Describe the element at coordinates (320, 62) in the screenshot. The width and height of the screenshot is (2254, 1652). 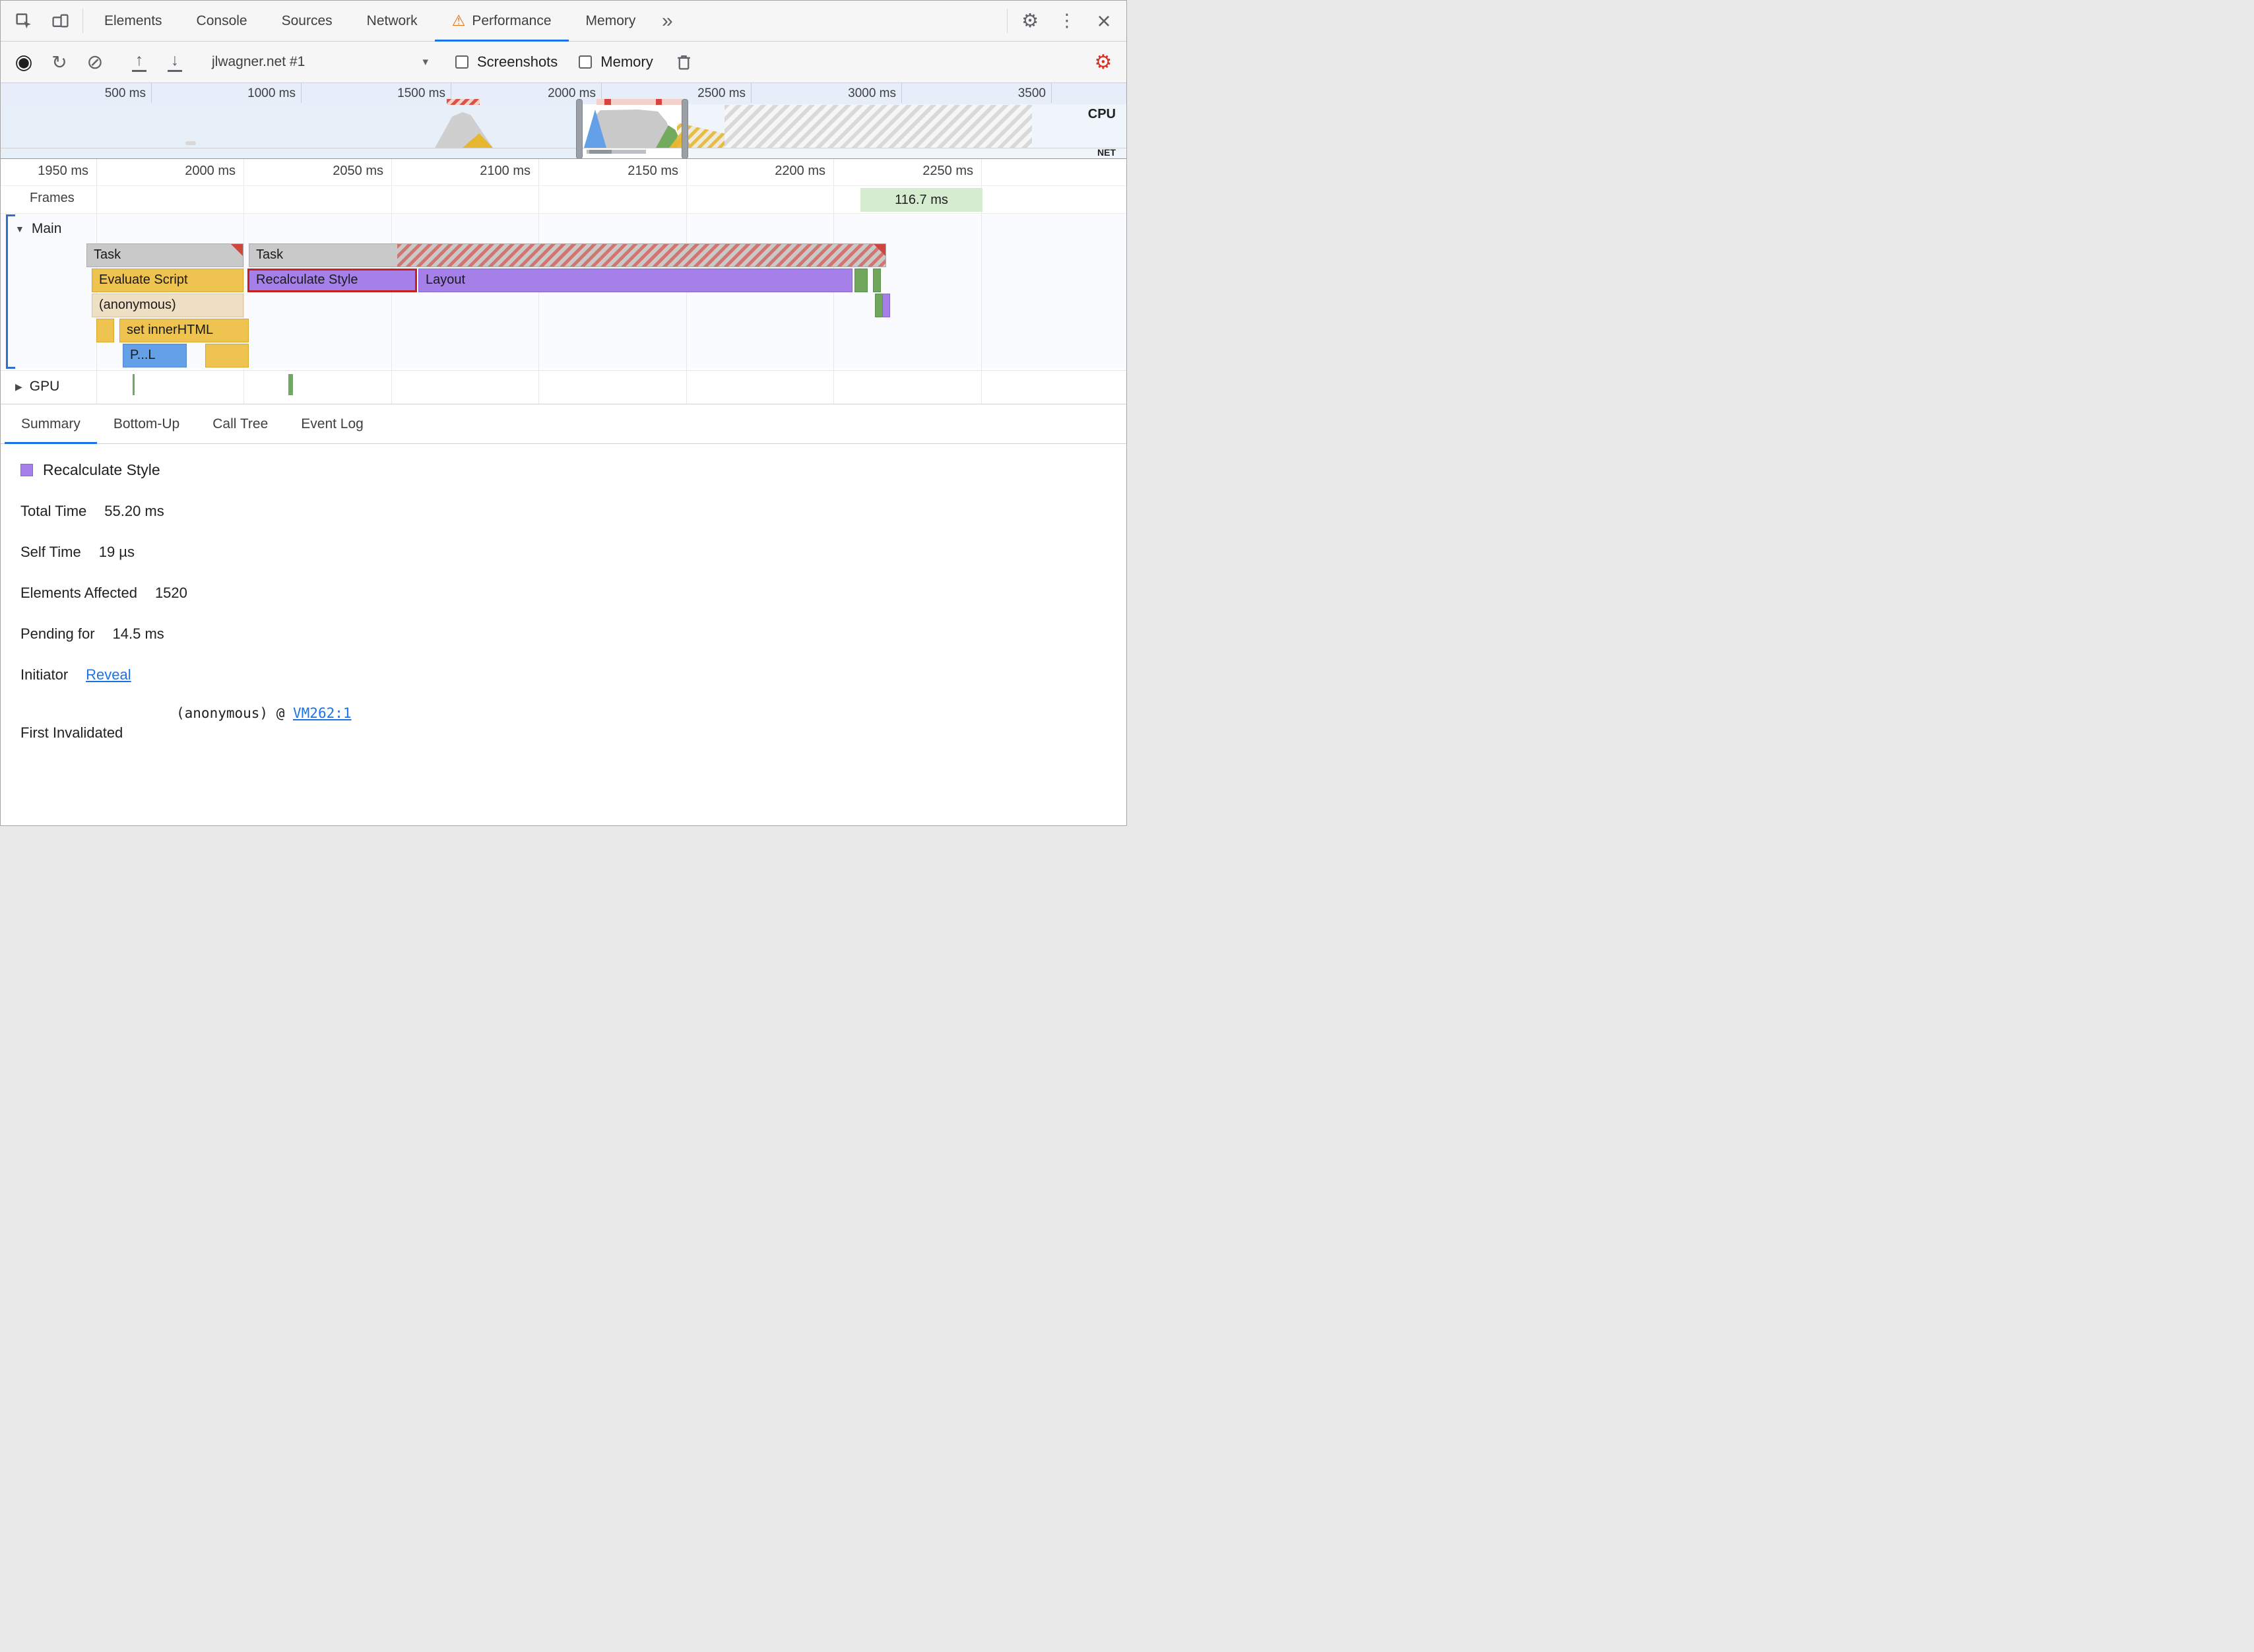
I see `profile-select: jlwagner.net #1 ▾` at that location.